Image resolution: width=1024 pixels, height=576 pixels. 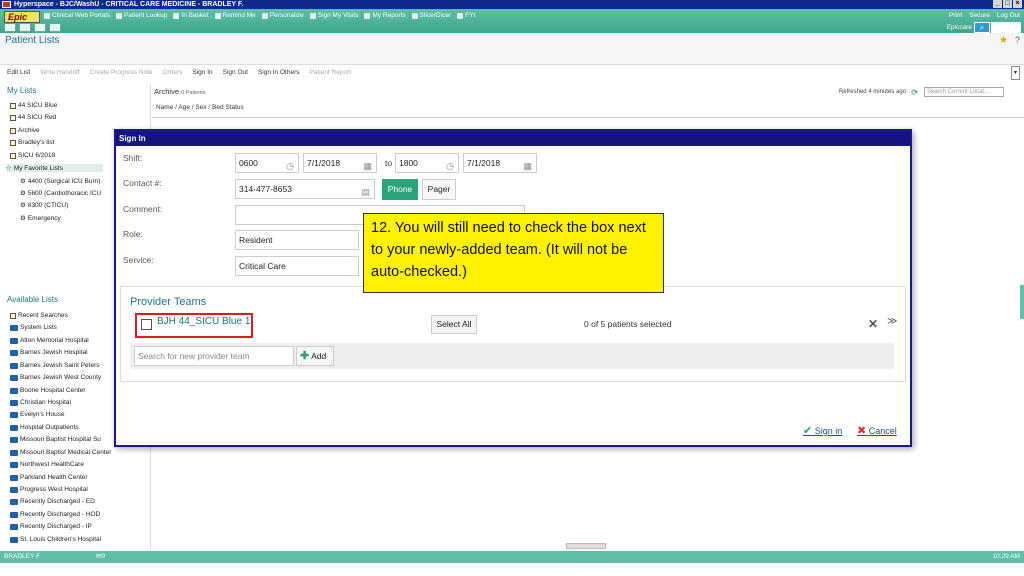 What do you see at coordinates (49, 477) in the screenshot?
I see `sidebar-item-parkland: Parkland Health Center` at bounding box center [49, 477].